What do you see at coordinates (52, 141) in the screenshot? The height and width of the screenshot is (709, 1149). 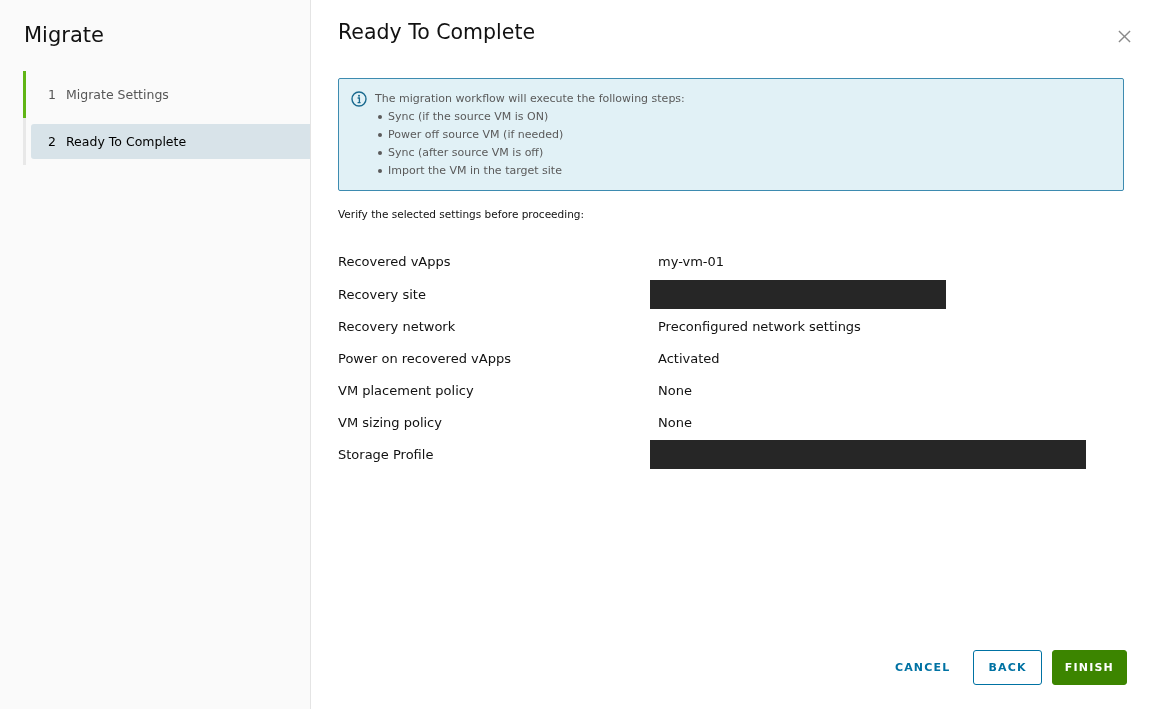 I see `step-number: 2` at bounding box center [52, 141].